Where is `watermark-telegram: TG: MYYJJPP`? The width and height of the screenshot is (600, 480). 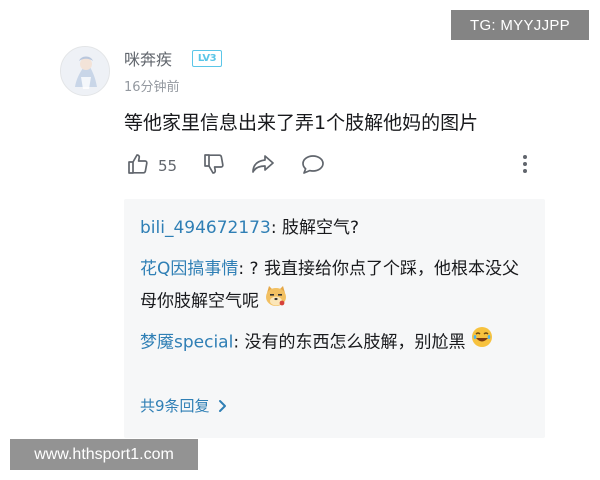 watermark-telegram: TG: MYYJJPP is located at coordinates (520, 25).